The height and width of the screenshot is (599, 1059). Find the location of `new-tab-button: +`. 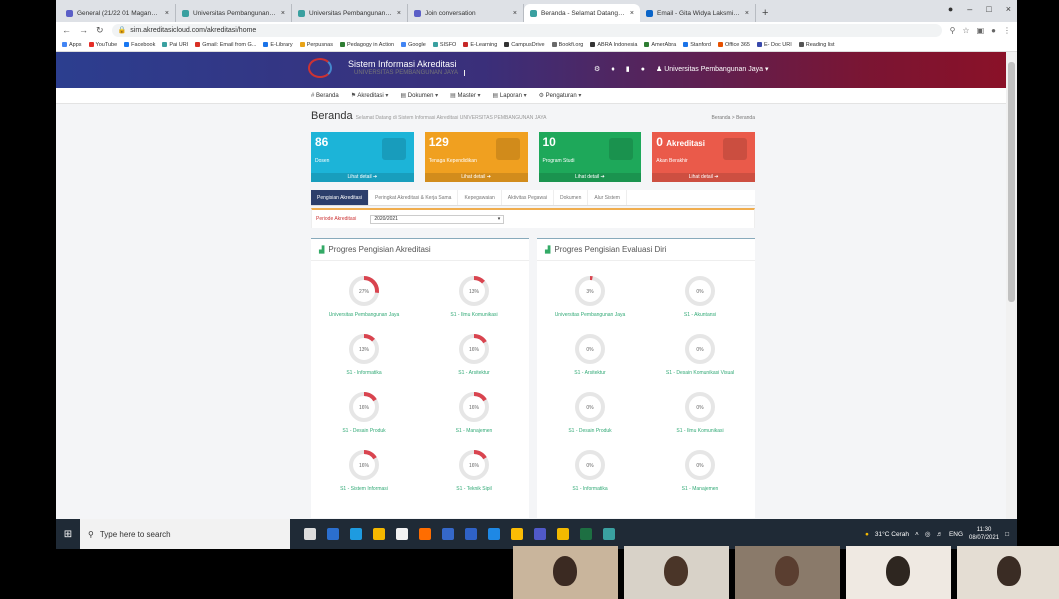

new-tab-button: + is located at coordinates (765, 14).